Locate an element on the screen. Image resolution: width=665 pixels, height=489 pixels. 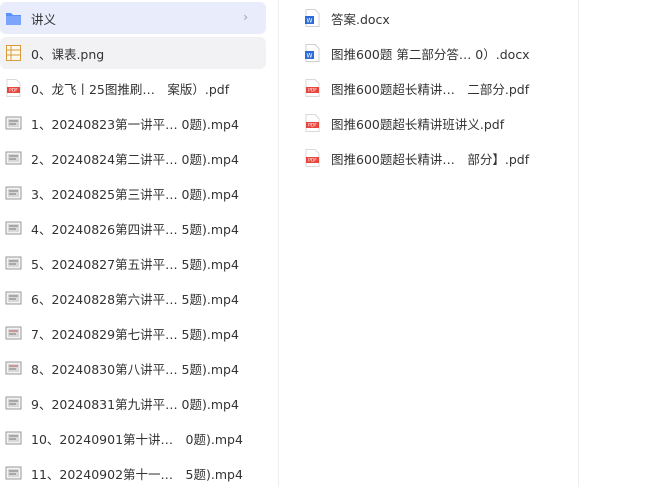
file-name: 答案.docx is located at coordinates (360, 19).